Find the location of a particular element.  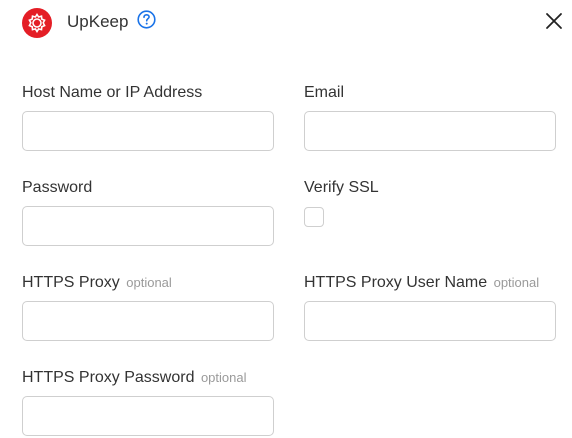

host-label: Host Name or IP Address is located at coordinates (112, 92).